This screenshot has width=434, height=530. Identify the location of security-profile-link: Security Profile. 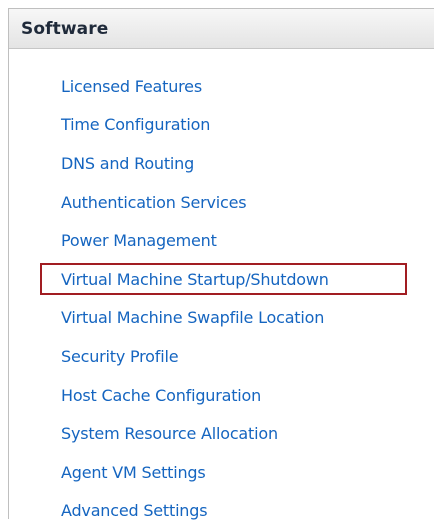
(120, 356).